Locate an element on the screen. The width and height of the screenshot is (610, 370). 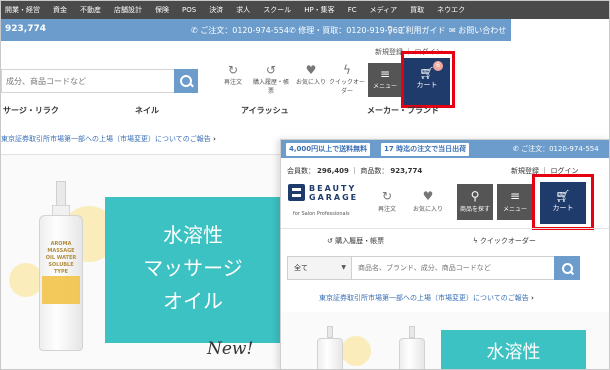
mobile-cart-highlight-box is located at coordinates (563, 202).